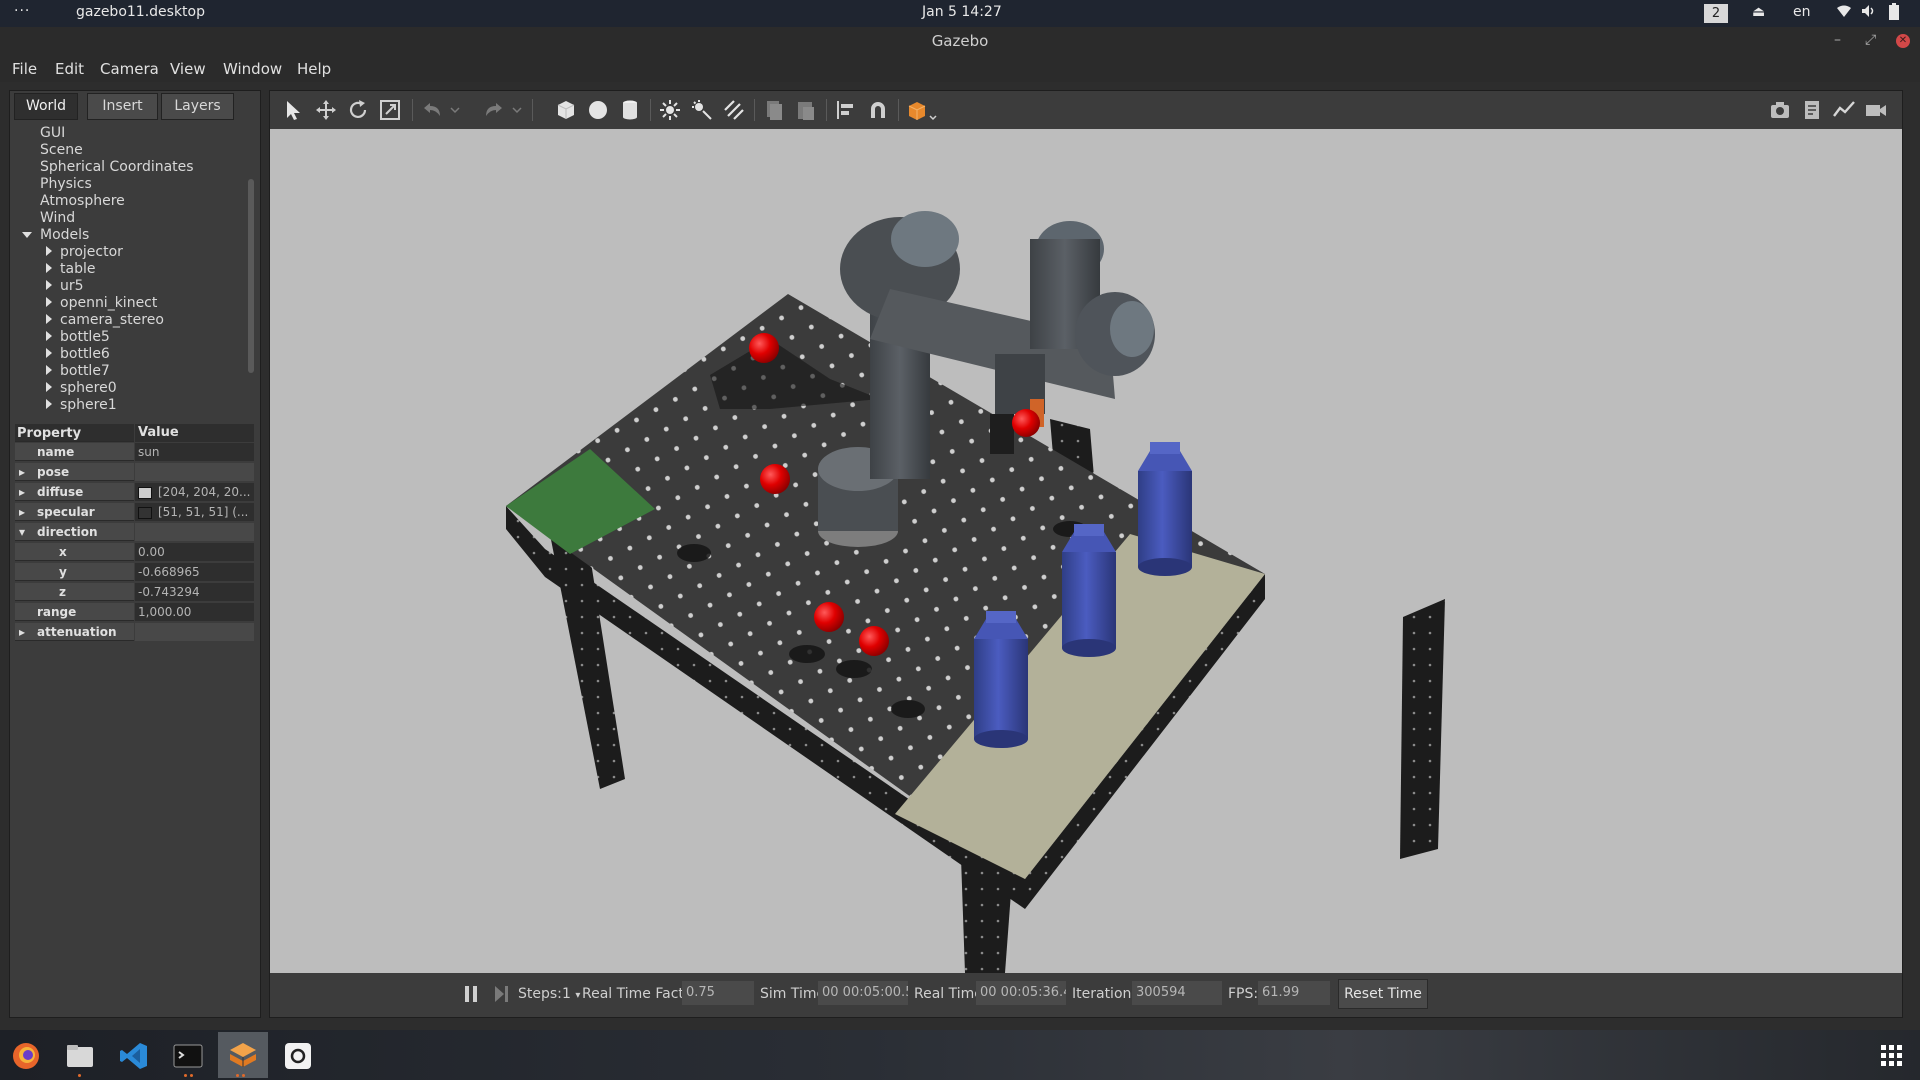  Describe the element at coordinates (1758, 12) in the screenshot. I see `eject-icon: ⏏` at that location.